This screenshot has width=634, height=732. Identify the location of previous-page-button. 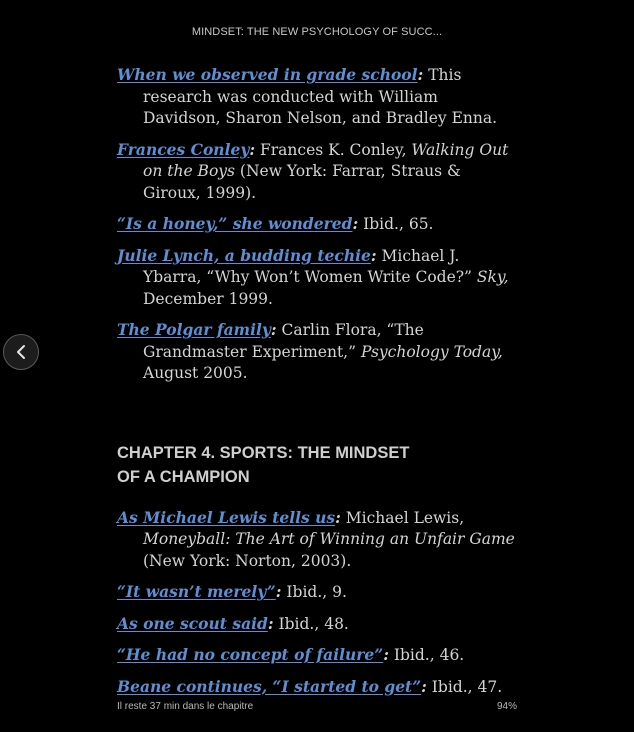
(21, 352).